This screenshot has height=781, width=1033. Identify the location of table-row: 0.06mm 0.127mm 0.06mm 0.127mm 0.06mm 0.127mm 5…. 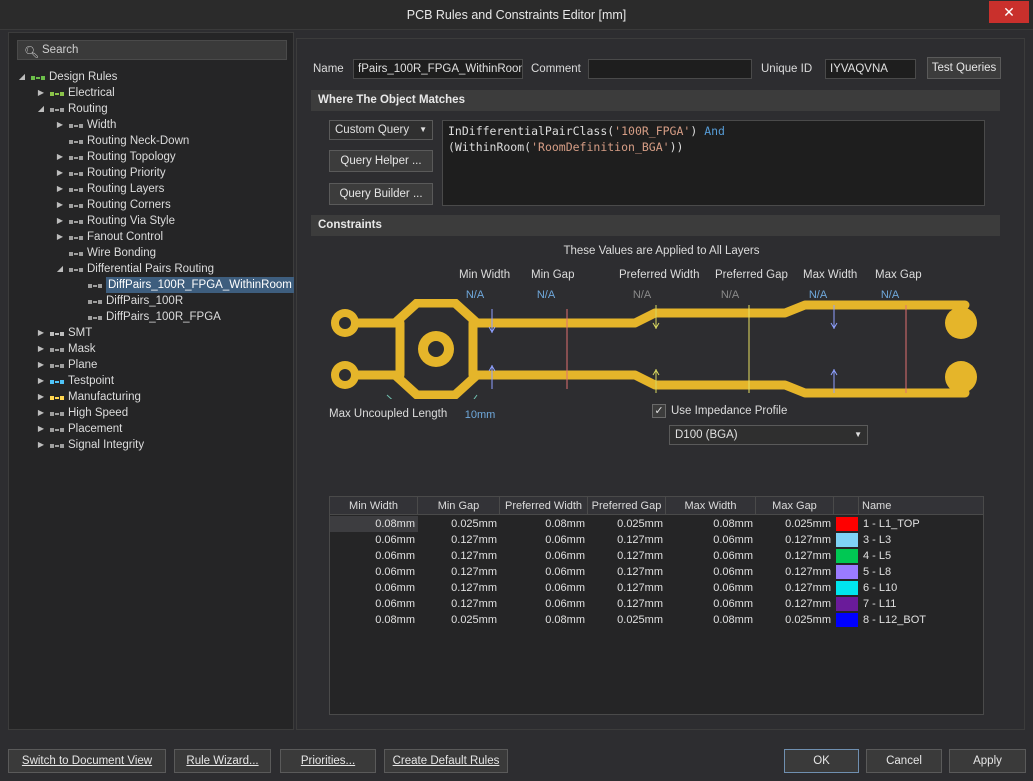
(656, 572).